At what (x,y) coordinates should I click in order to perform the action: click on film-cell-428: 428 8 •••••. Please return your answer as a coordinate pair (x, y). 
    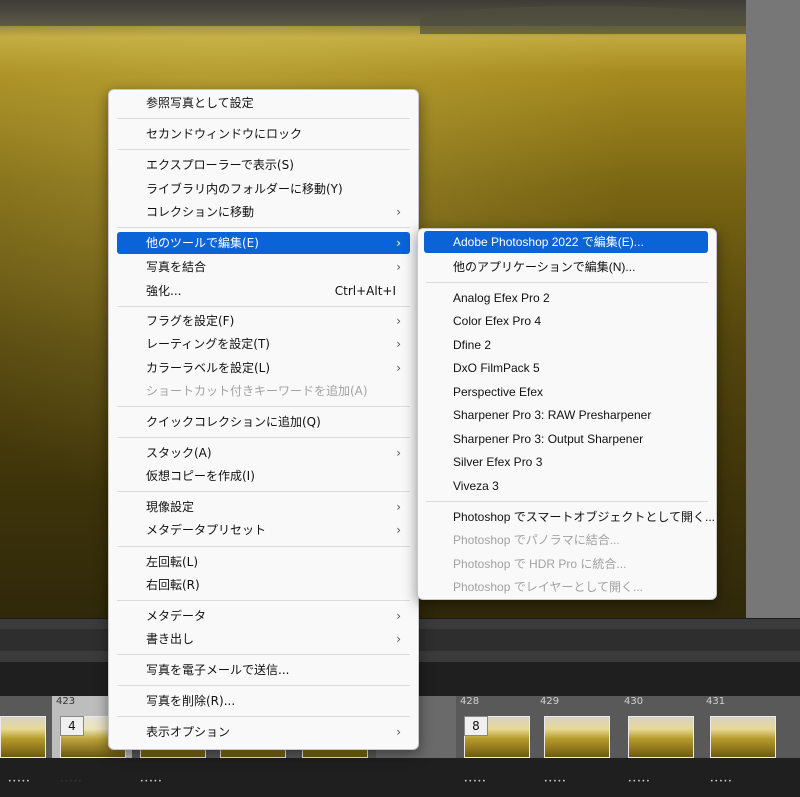
    Looking at the image, I should click on (496, 740).